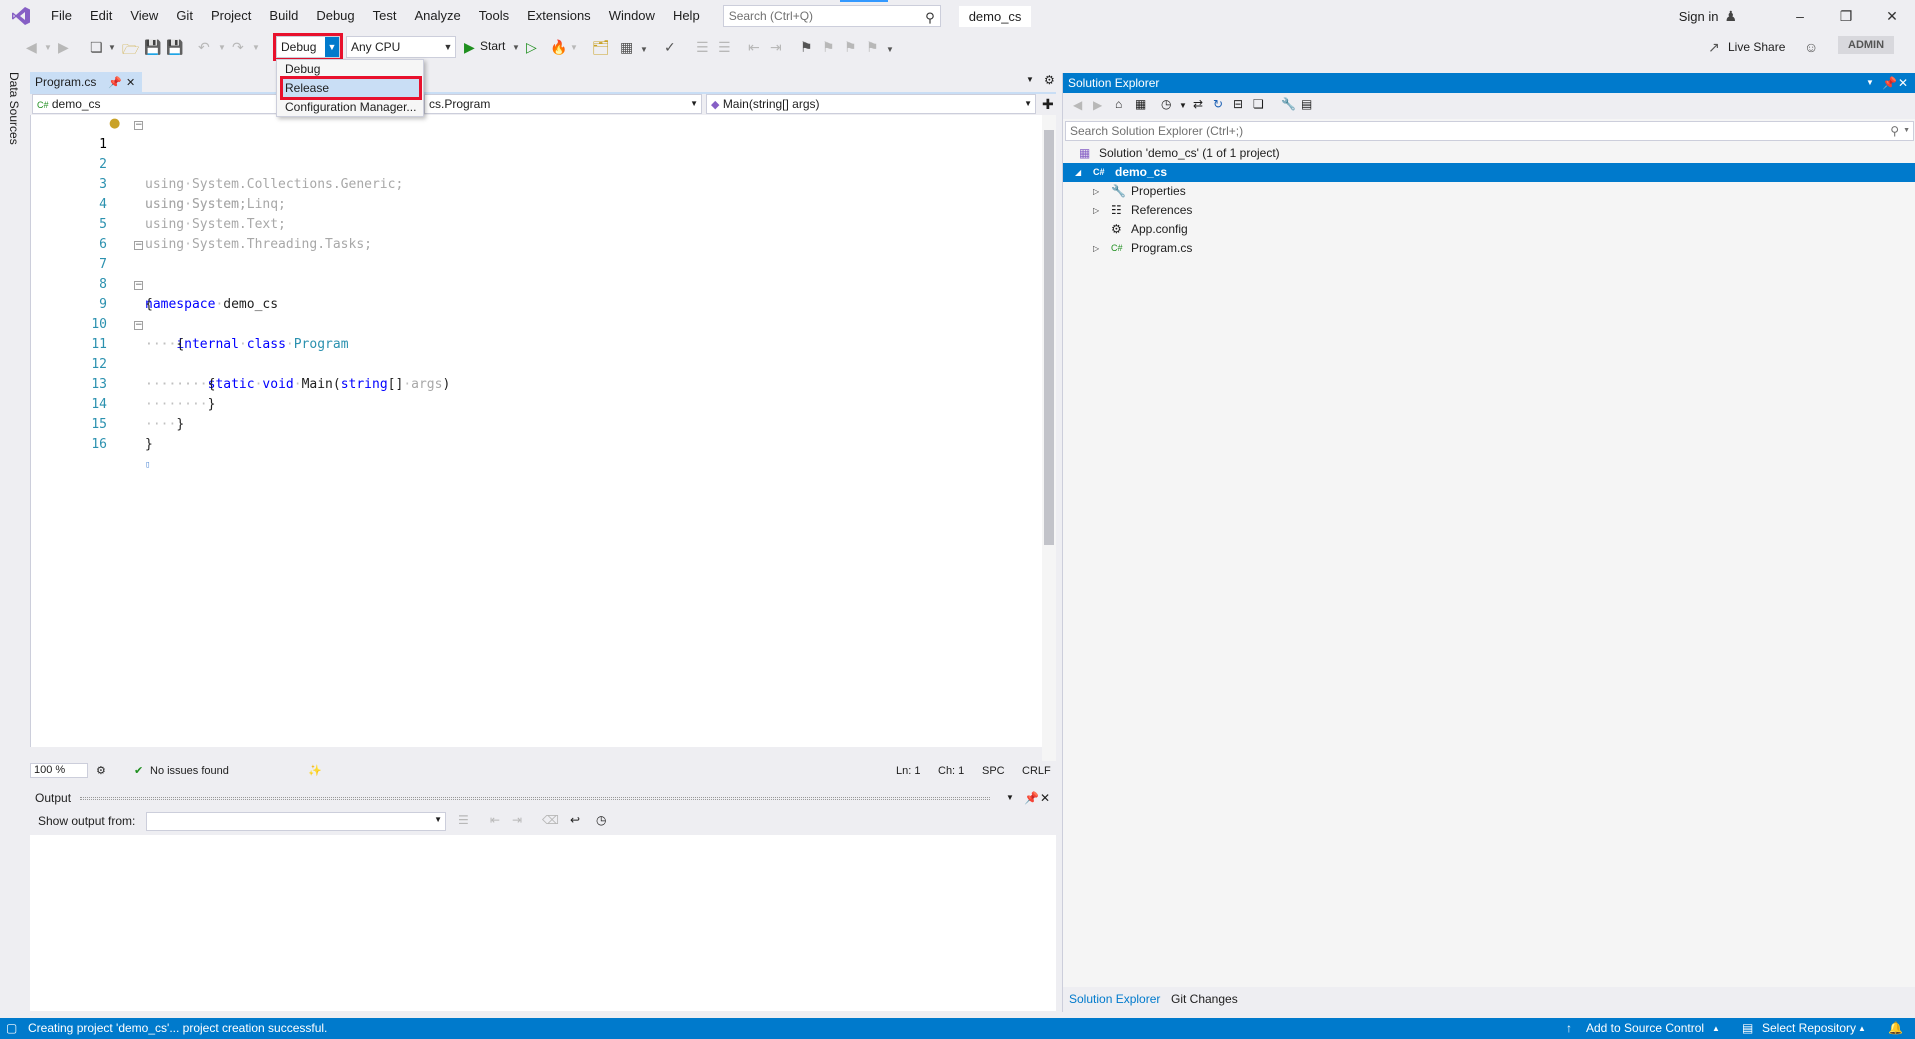 This screenshot has height=1039, width=1915. Describe the element at coordinates (495, 820) in the screenshot. I see `previous-message-icon: ⇤` at that location.